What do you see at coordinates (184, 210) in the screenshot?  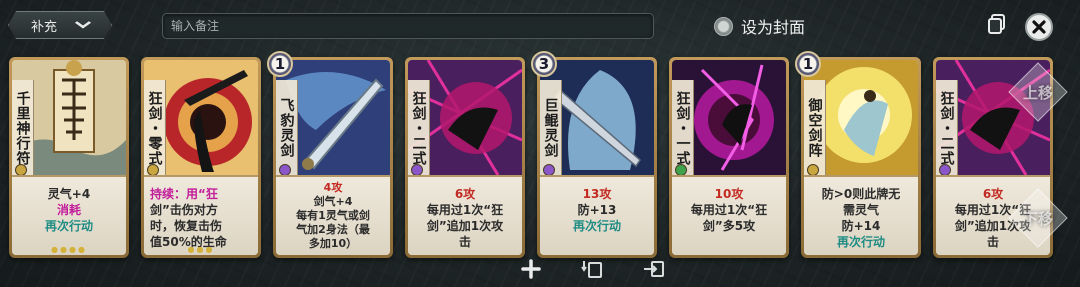 I see `desc-line: 剑”击伤对方` at bounding box center [184, 210].